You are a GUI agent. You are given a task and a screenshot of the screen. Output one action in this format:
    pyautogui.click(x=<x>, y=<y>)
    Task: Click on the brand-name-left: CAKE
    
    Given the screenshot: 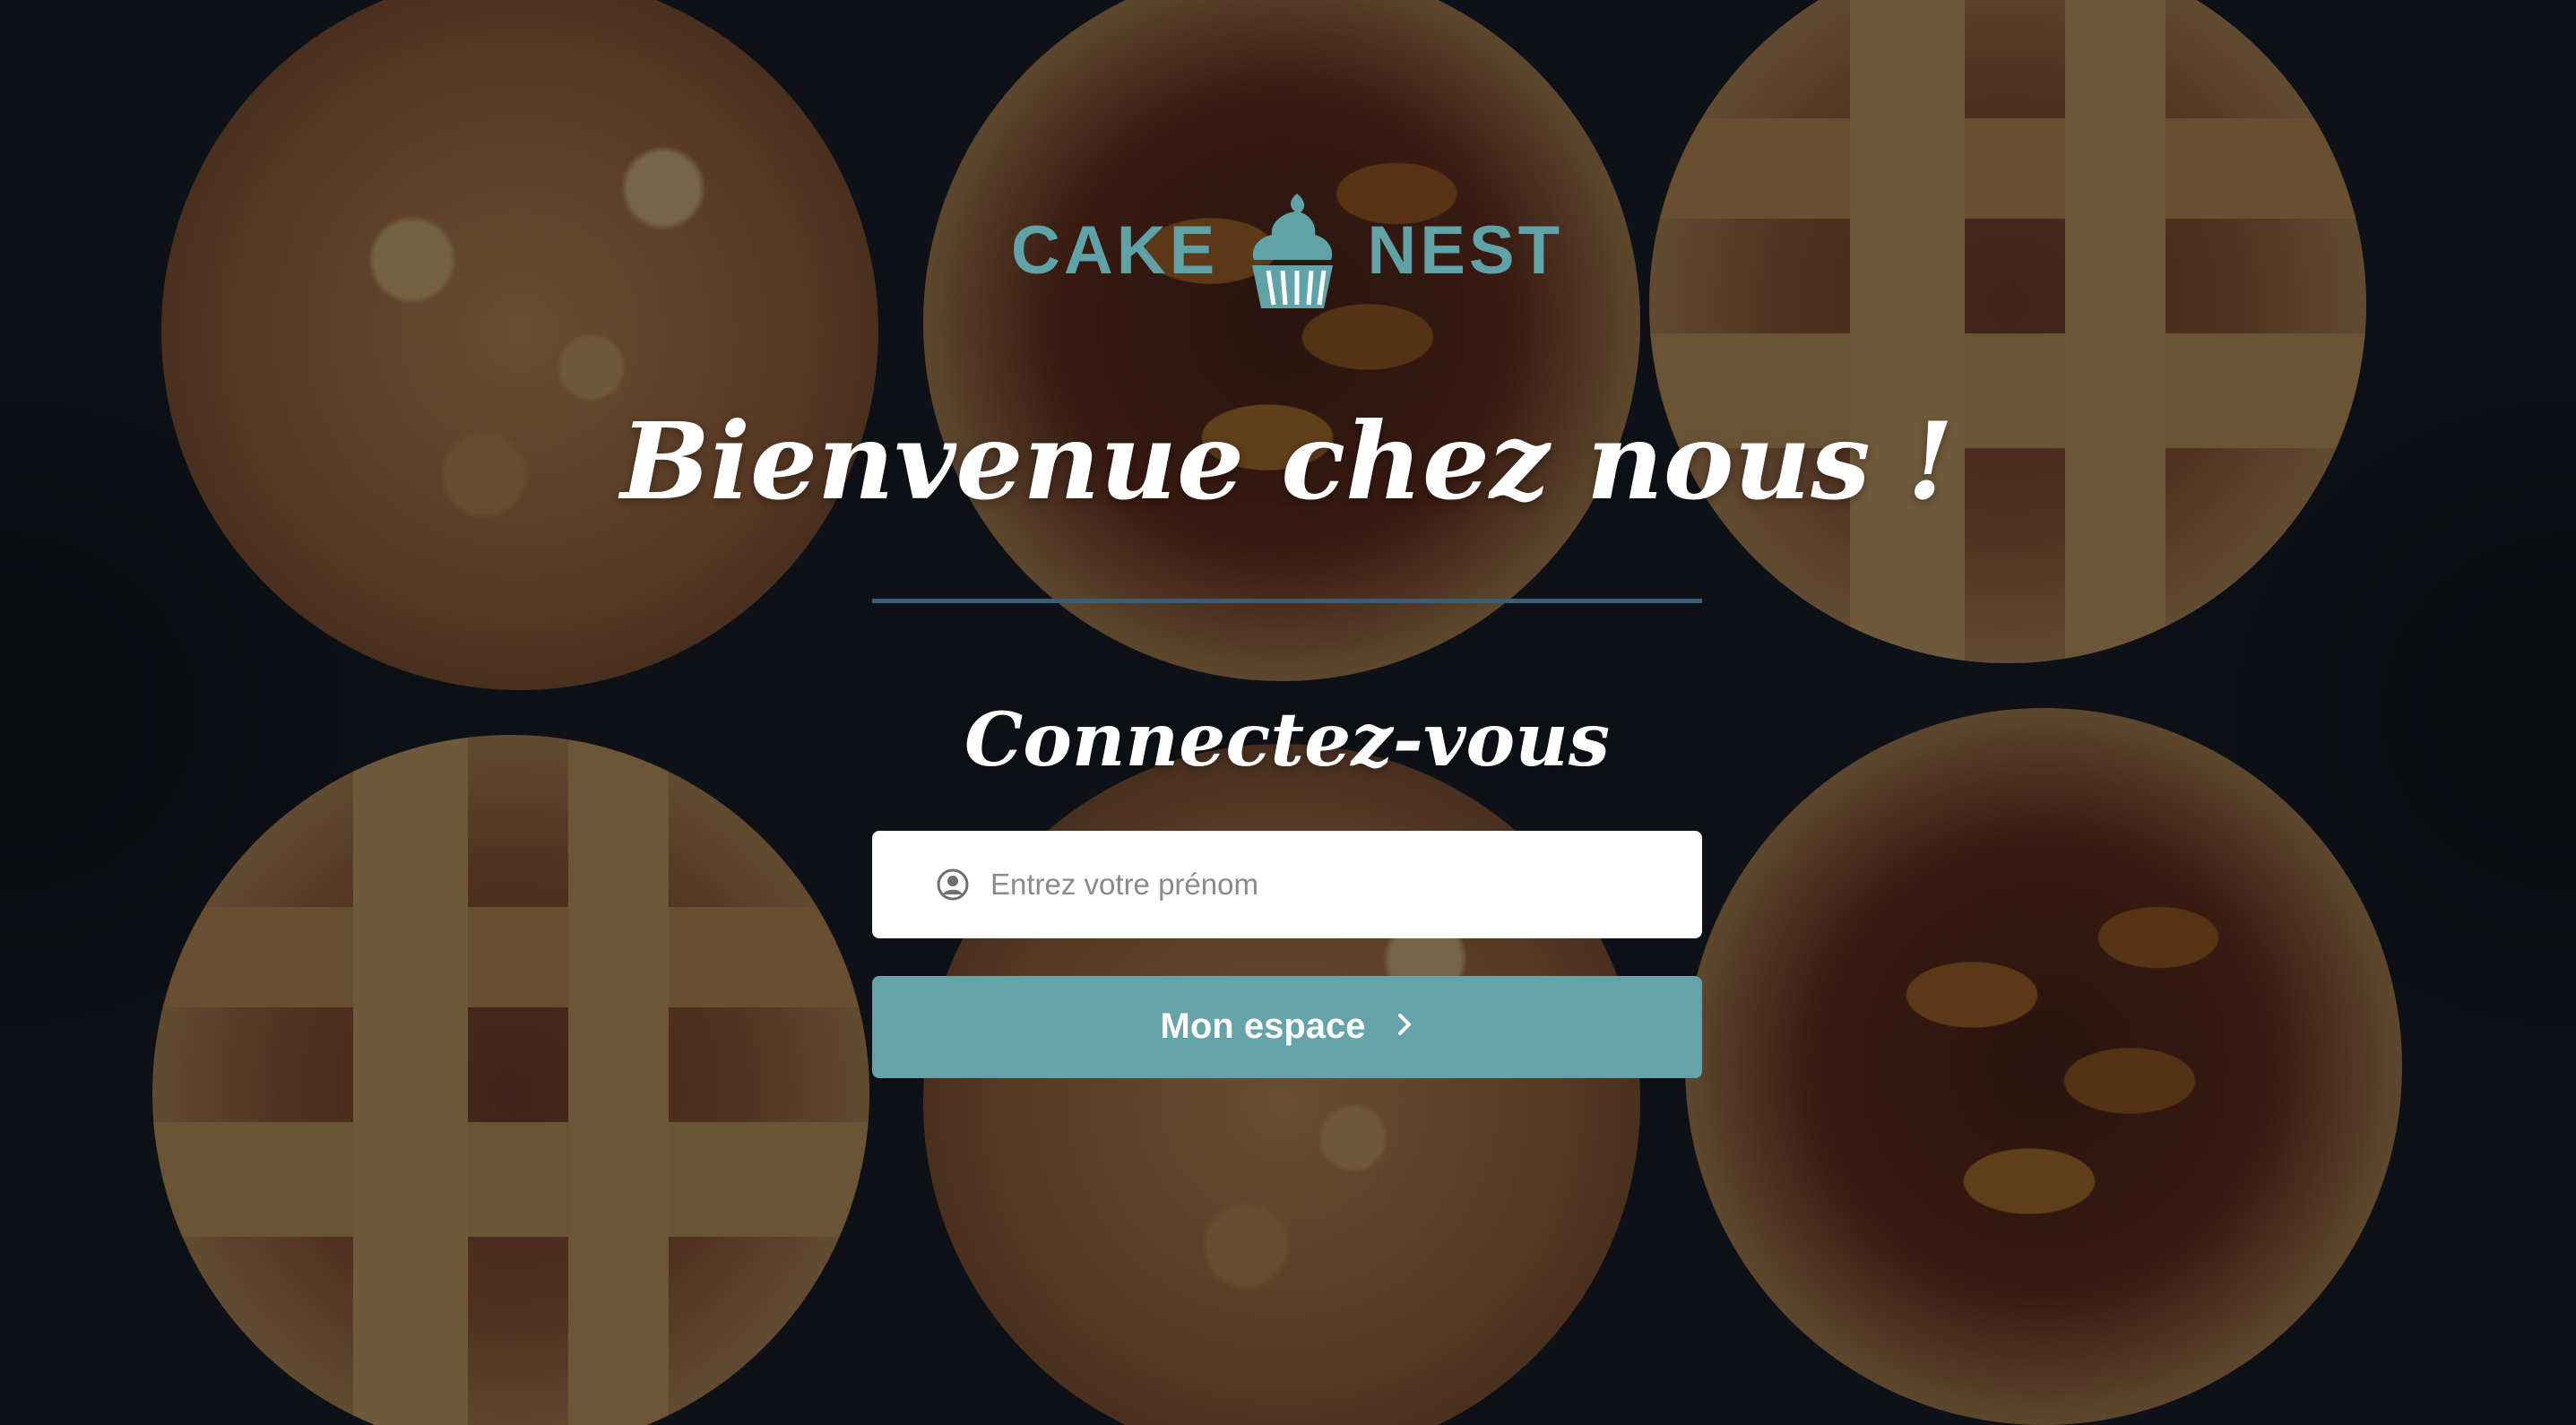 What is the action you would take?
    pyautogui.click(x=1114, y=250)
    